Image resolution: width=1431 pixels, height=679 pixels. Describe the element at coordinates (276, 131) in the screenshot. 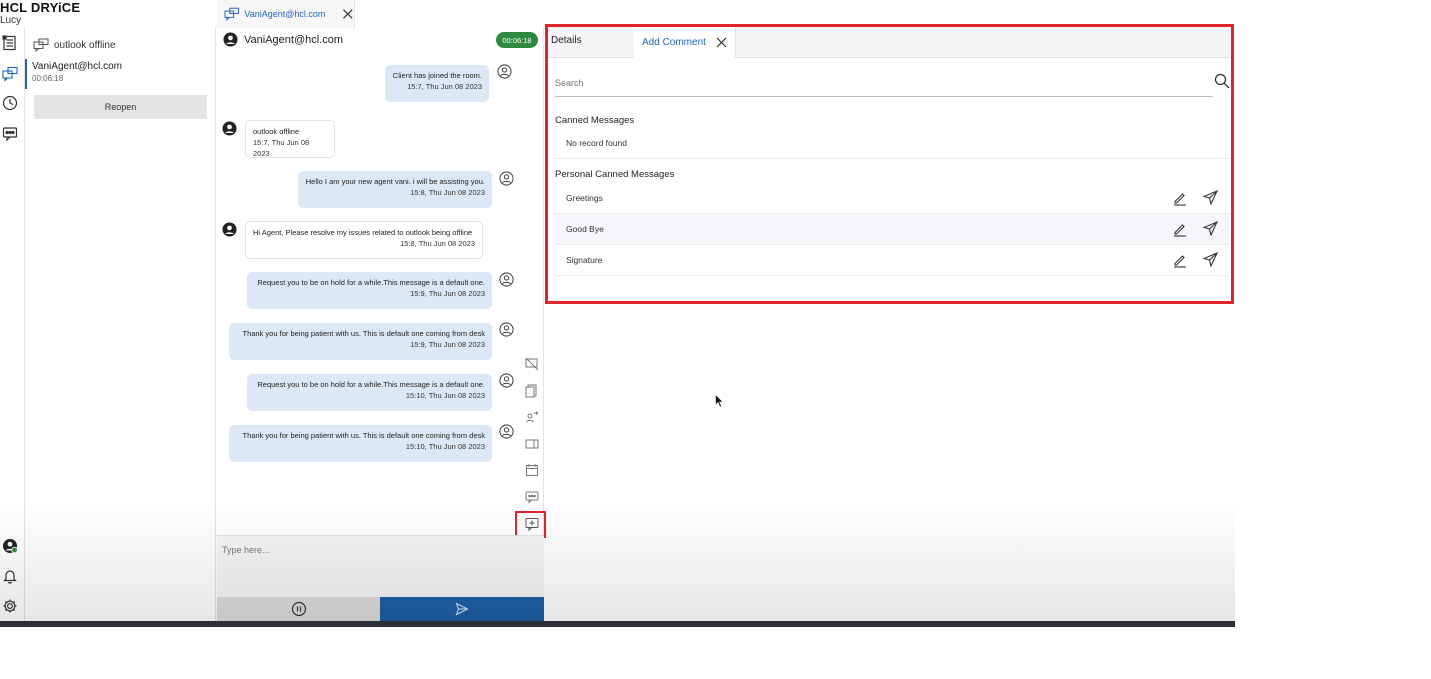

I see `message-text: outlook offline` at that location.